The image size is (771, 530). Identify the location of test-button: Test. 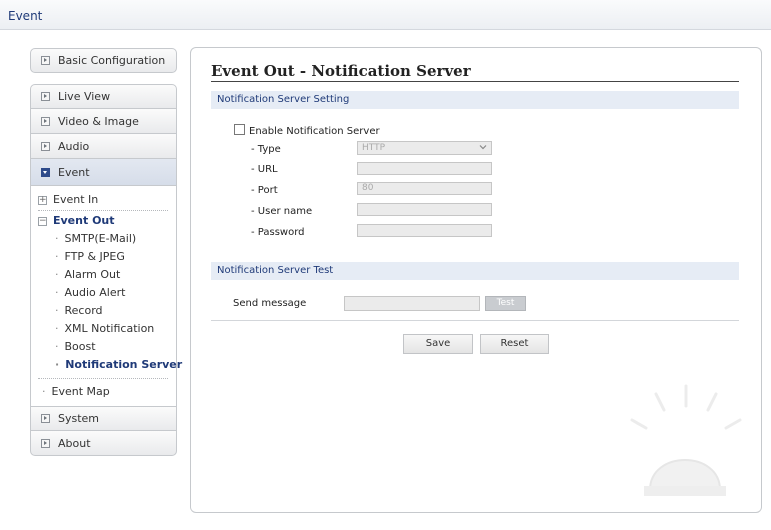
(505, 303).